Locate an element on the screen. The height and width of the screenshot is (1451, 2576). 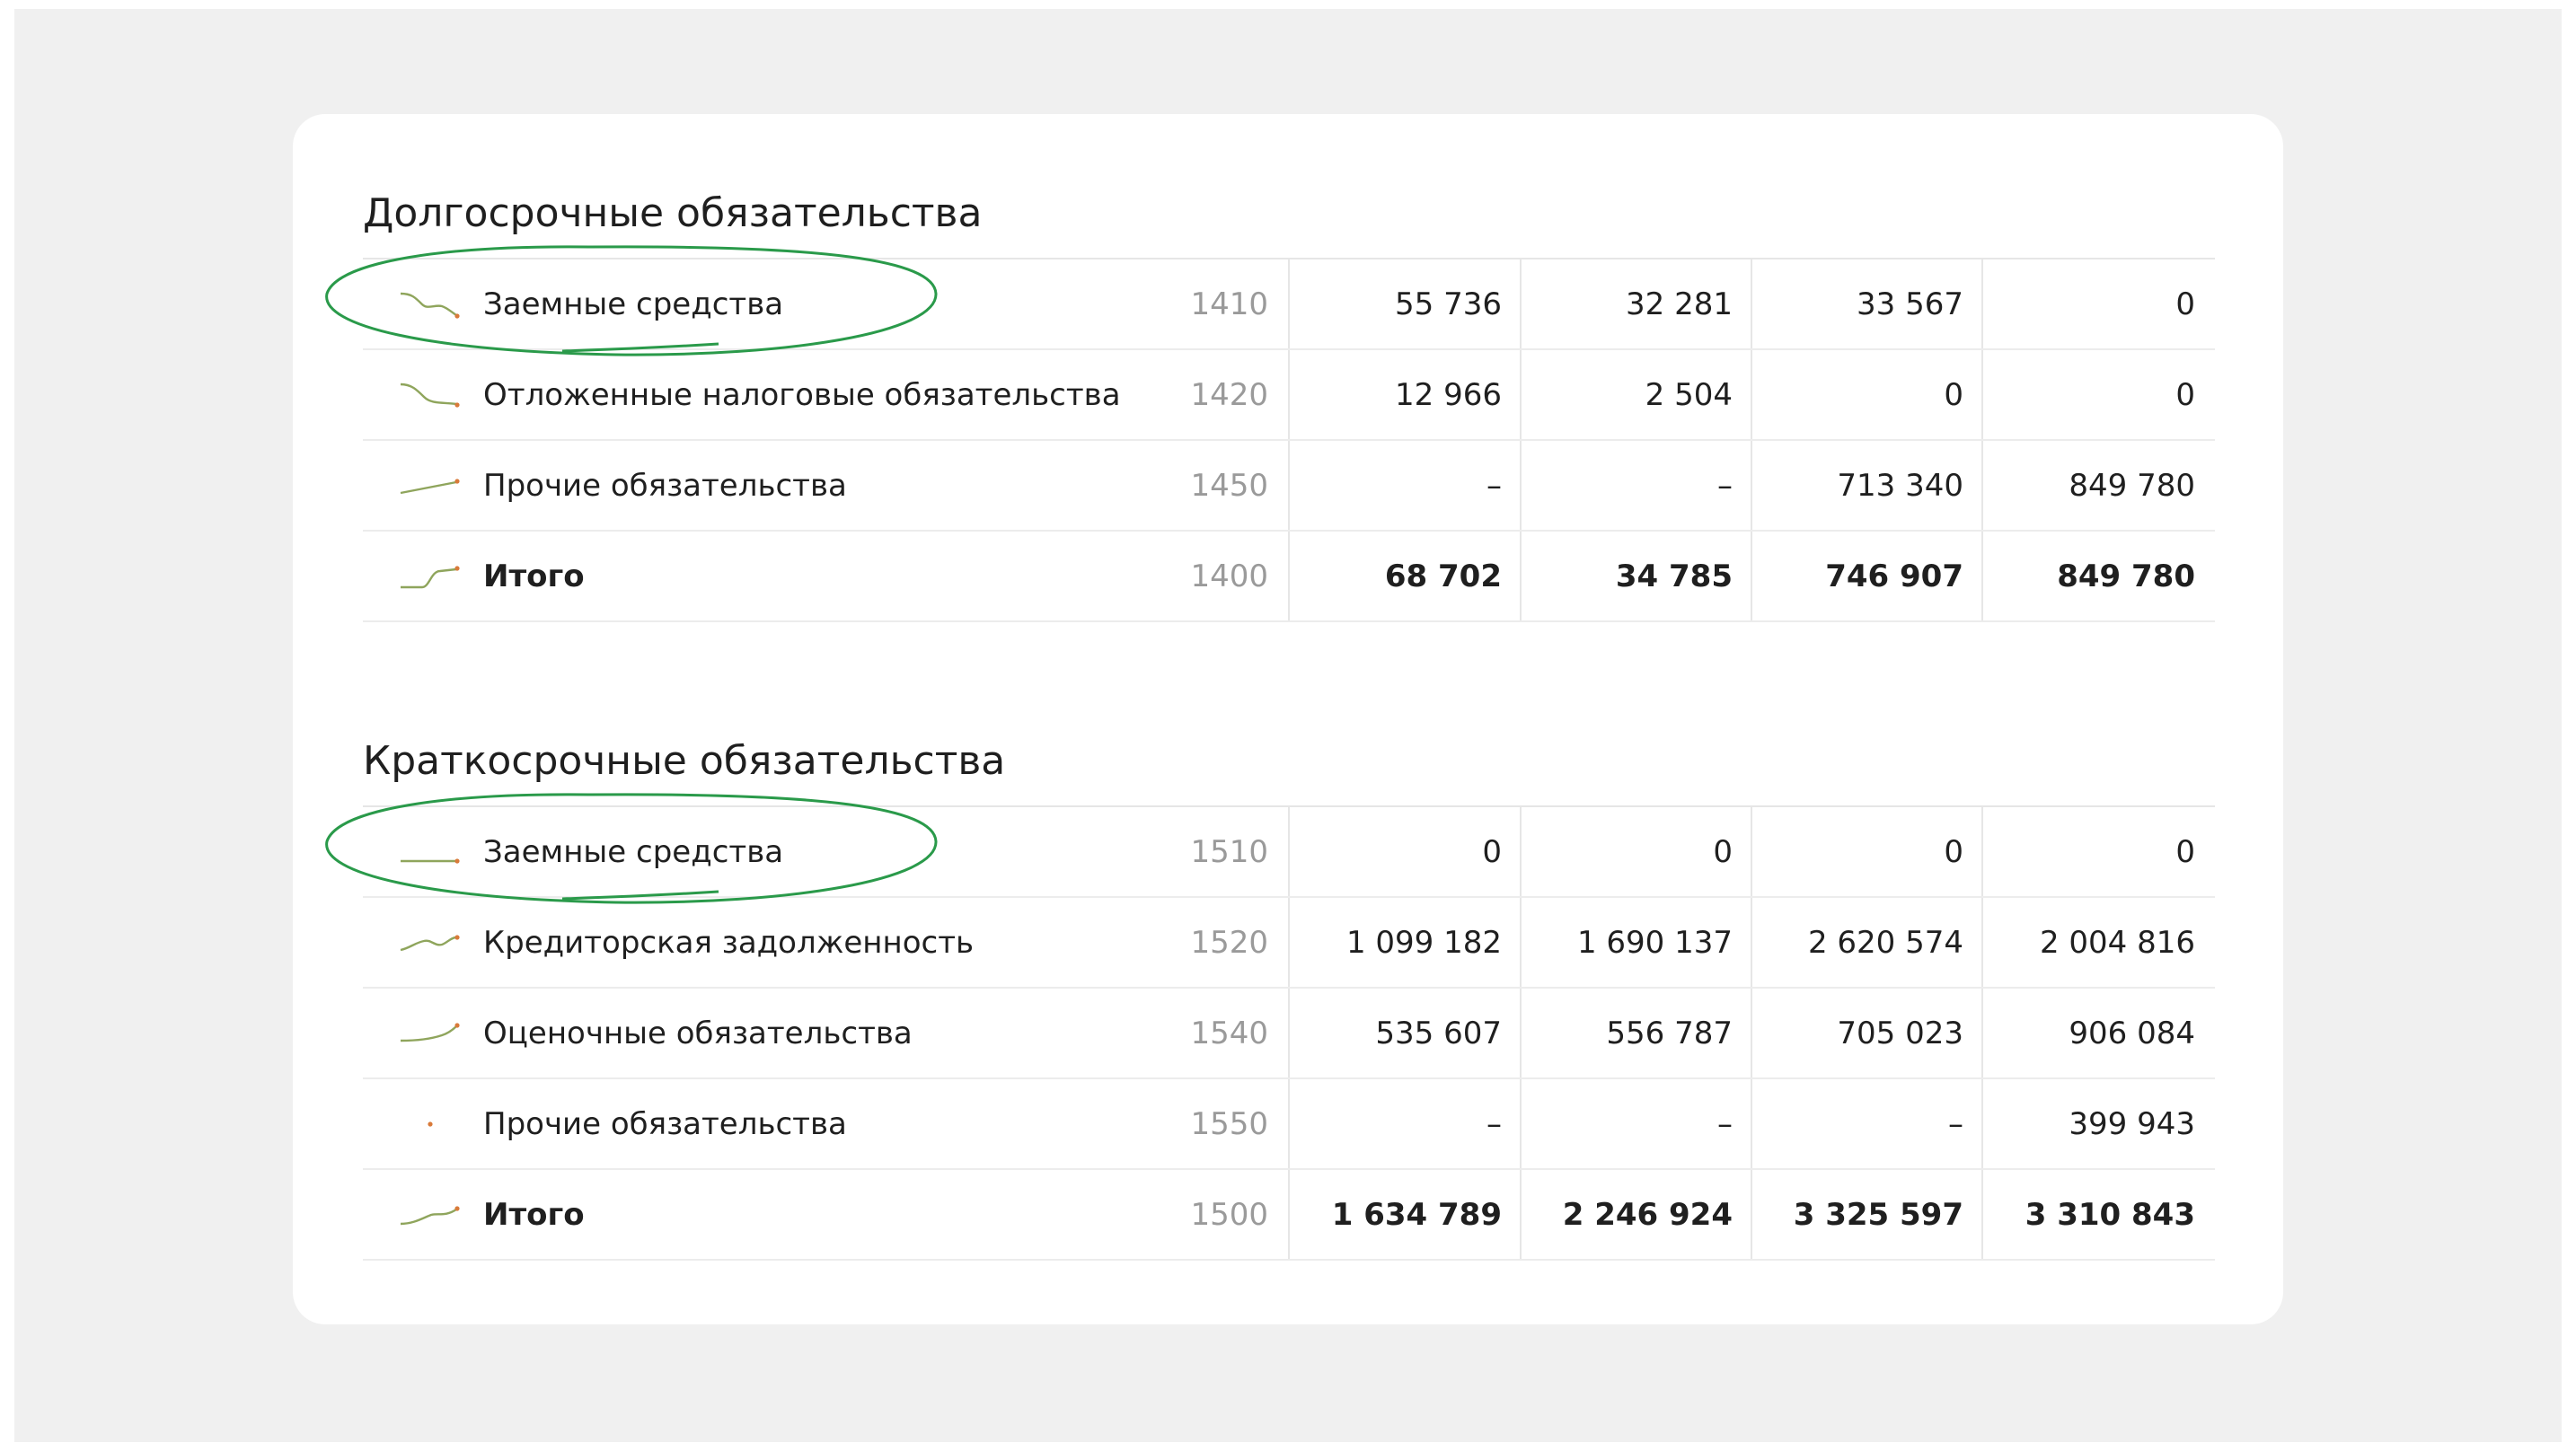
row-value: 2 620 574 is located at coordinates (1885, 943).